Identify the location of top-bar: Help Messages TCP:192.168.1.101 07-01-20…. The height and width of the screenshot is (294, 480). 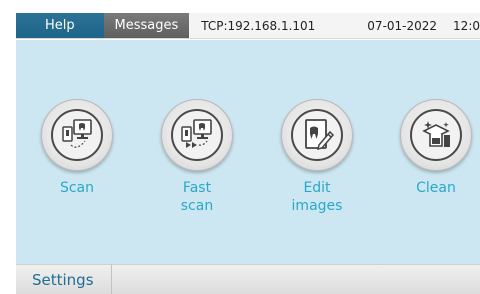
(248, 26).